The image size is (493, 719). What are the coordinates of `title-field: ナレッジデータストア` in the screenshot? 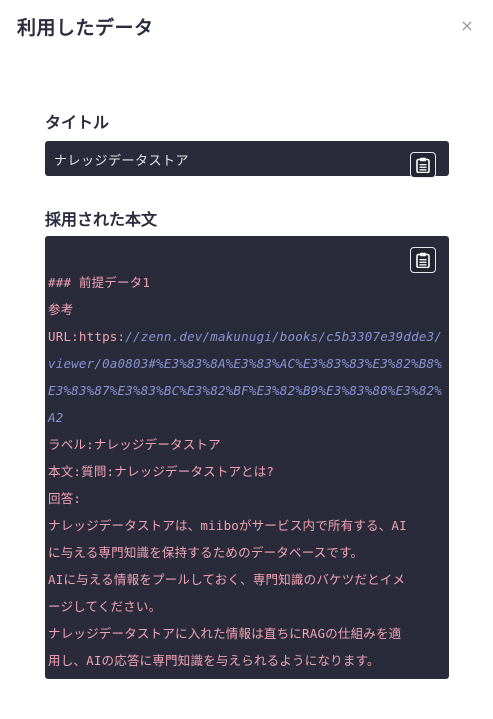 It's located at (247, 159).